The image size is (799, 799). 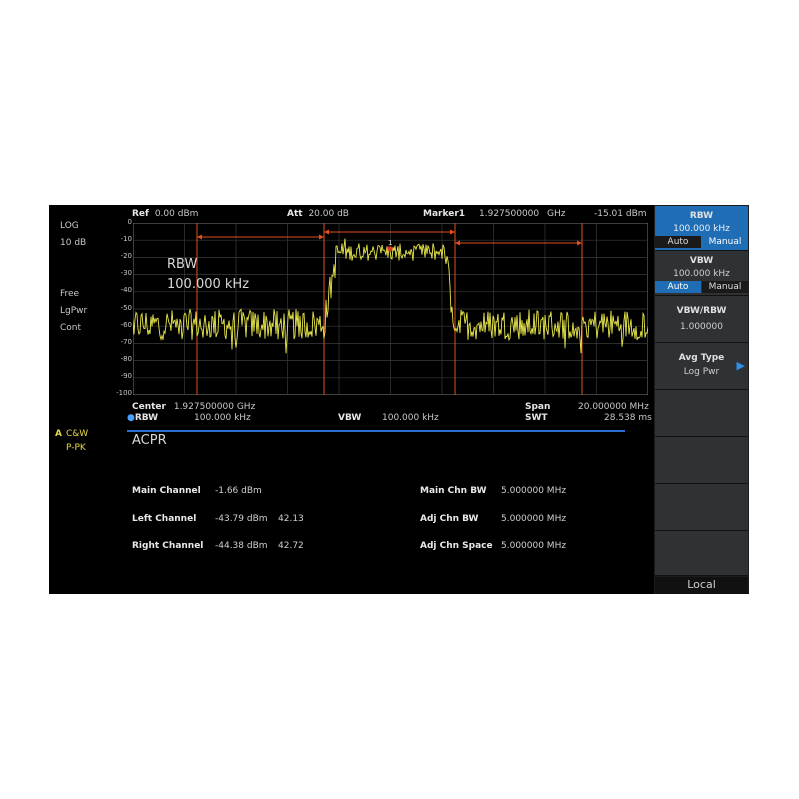 What do you see at coordinates (291, 519) in the screenshot?
I see `channel-ratio: 42.13` at bounding box center [291, 519].